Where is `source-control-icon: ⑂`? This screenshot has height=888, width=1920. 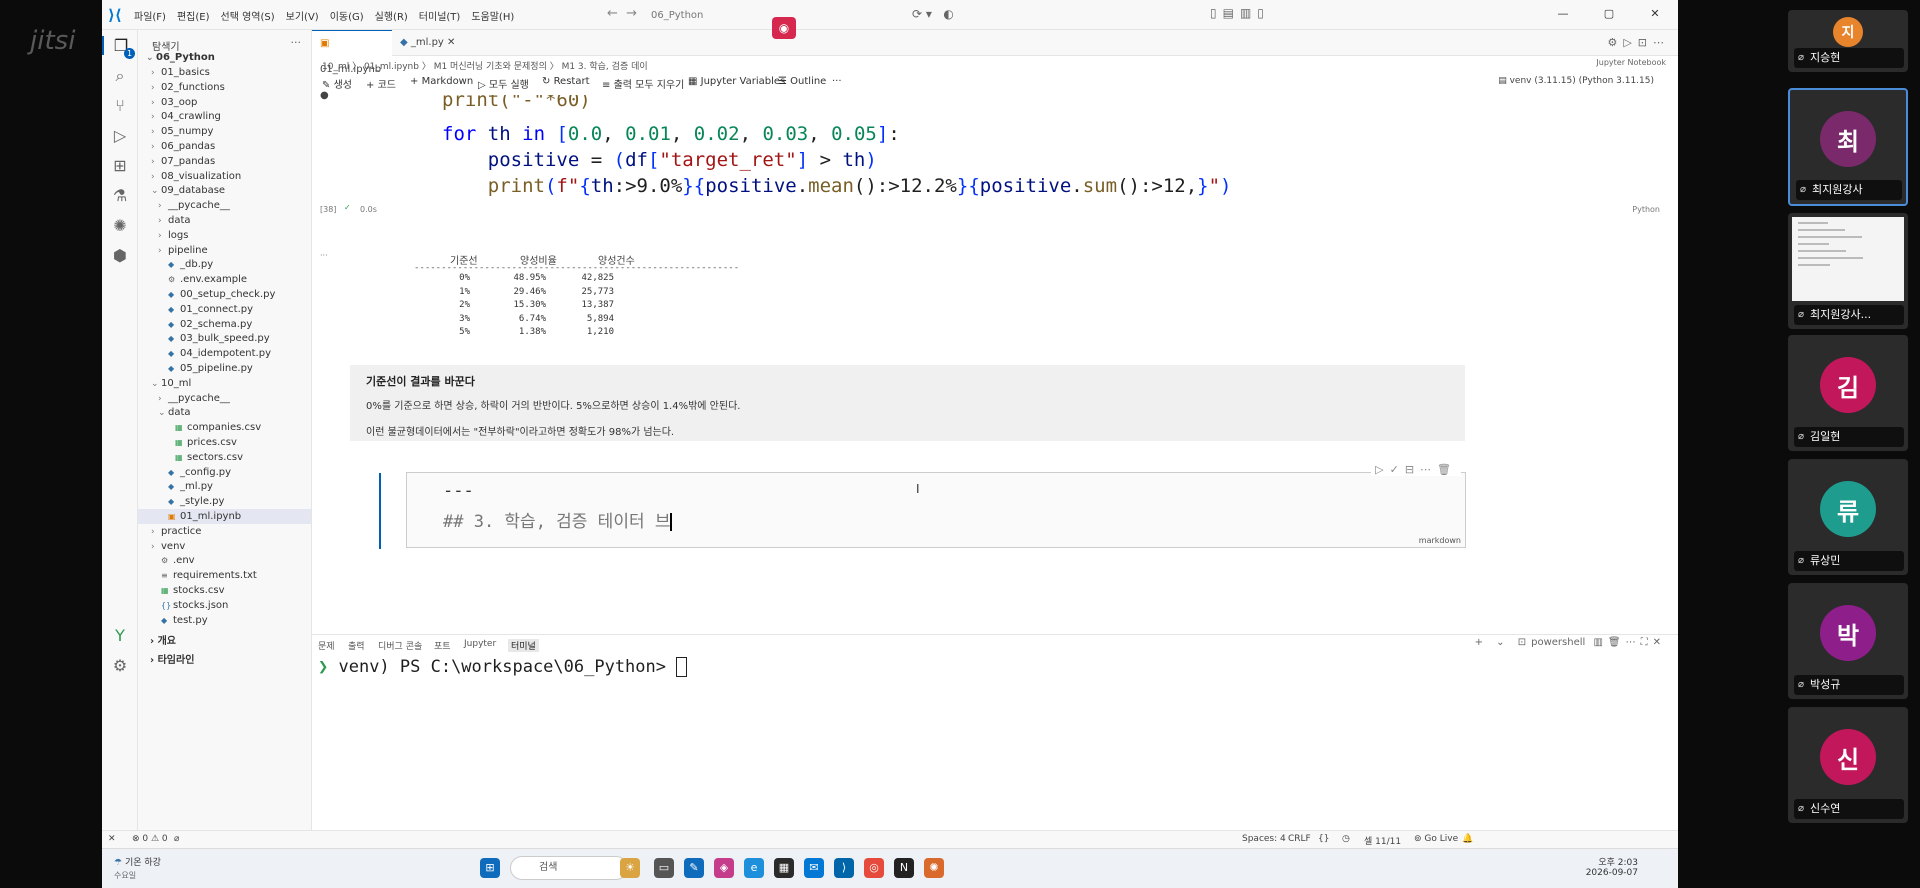 source-control-icon: ⑂ is located at coordinates (120, 105).